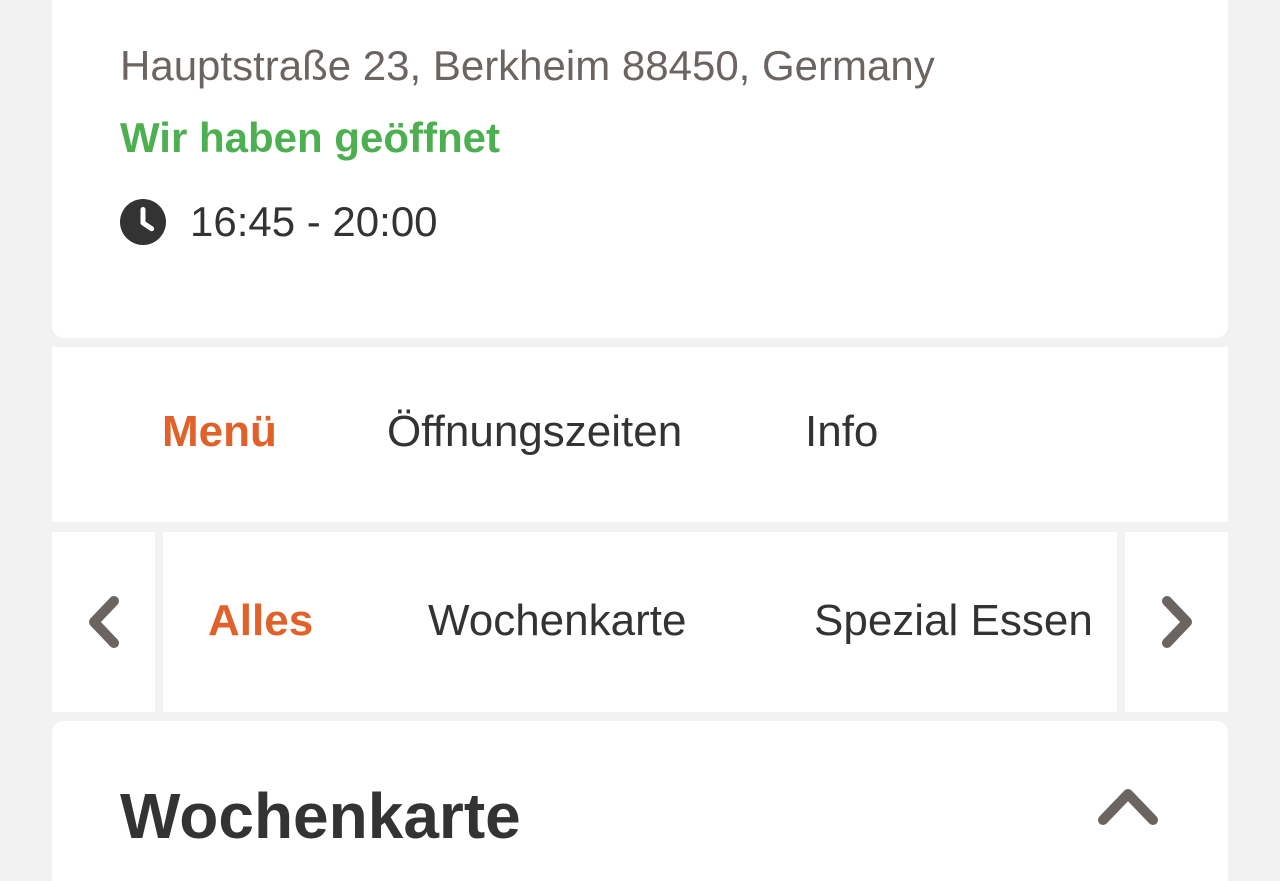 This screenshot has height=881, width=1280. Describe the element at coordinates (534, 432) in the screenshot. I see `tab-opening-hours: Öffnungszeiten` at that location.